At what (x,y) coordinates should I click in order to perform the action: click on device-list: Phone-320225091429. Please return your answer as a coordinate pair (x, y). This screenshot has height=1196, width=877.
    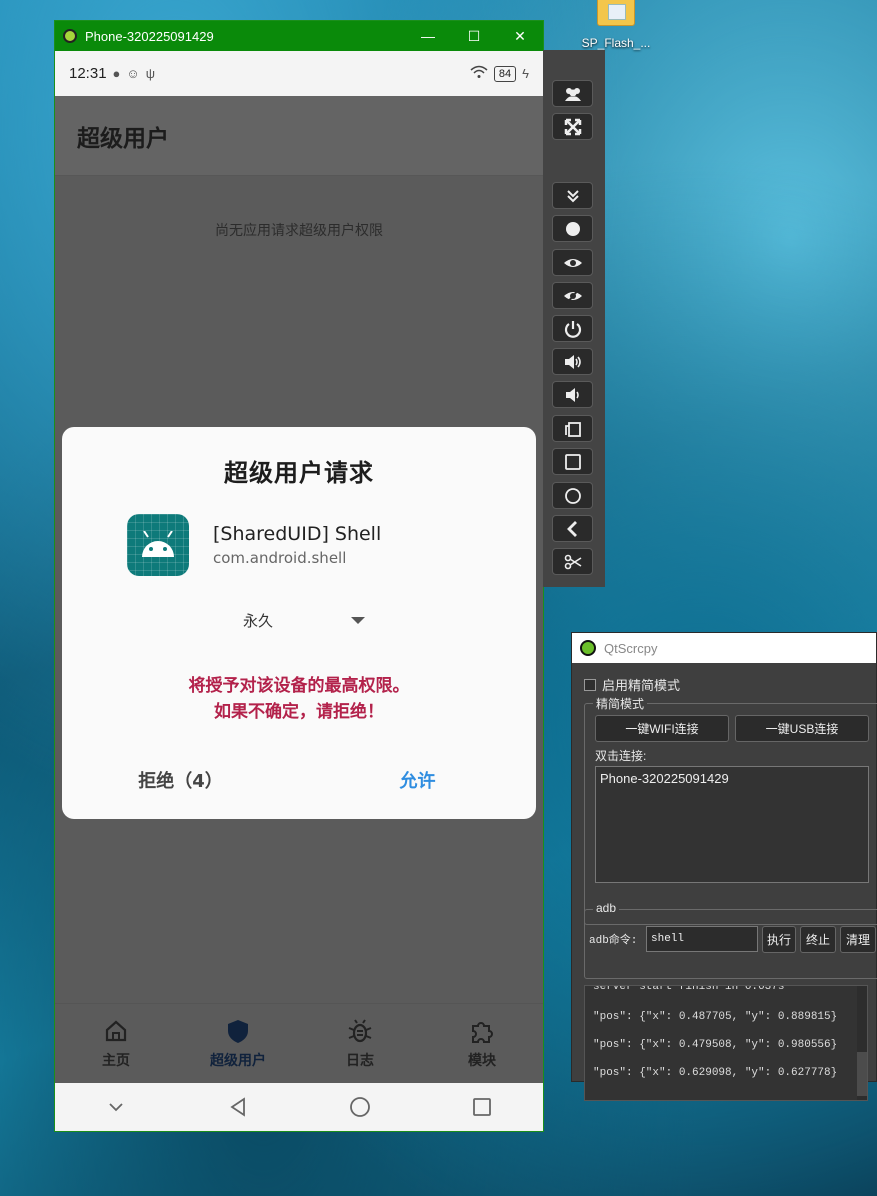
    Looking at the image, I should click on (732, 824).